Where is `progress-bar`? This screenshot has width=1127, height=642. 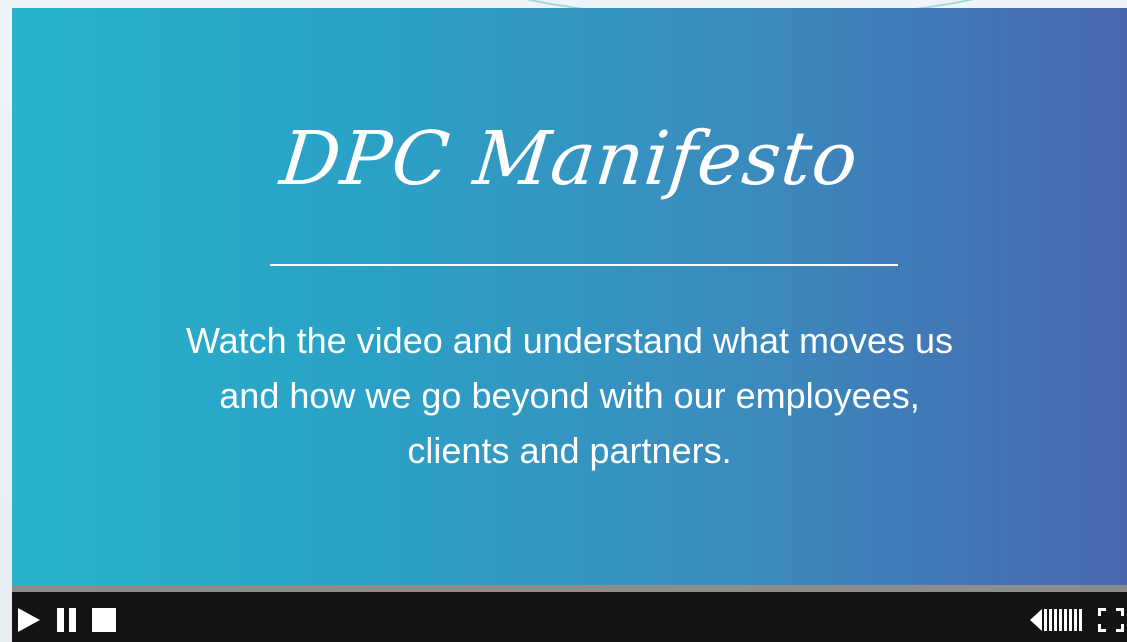 progress-bar is located at coordinates (569, 588).